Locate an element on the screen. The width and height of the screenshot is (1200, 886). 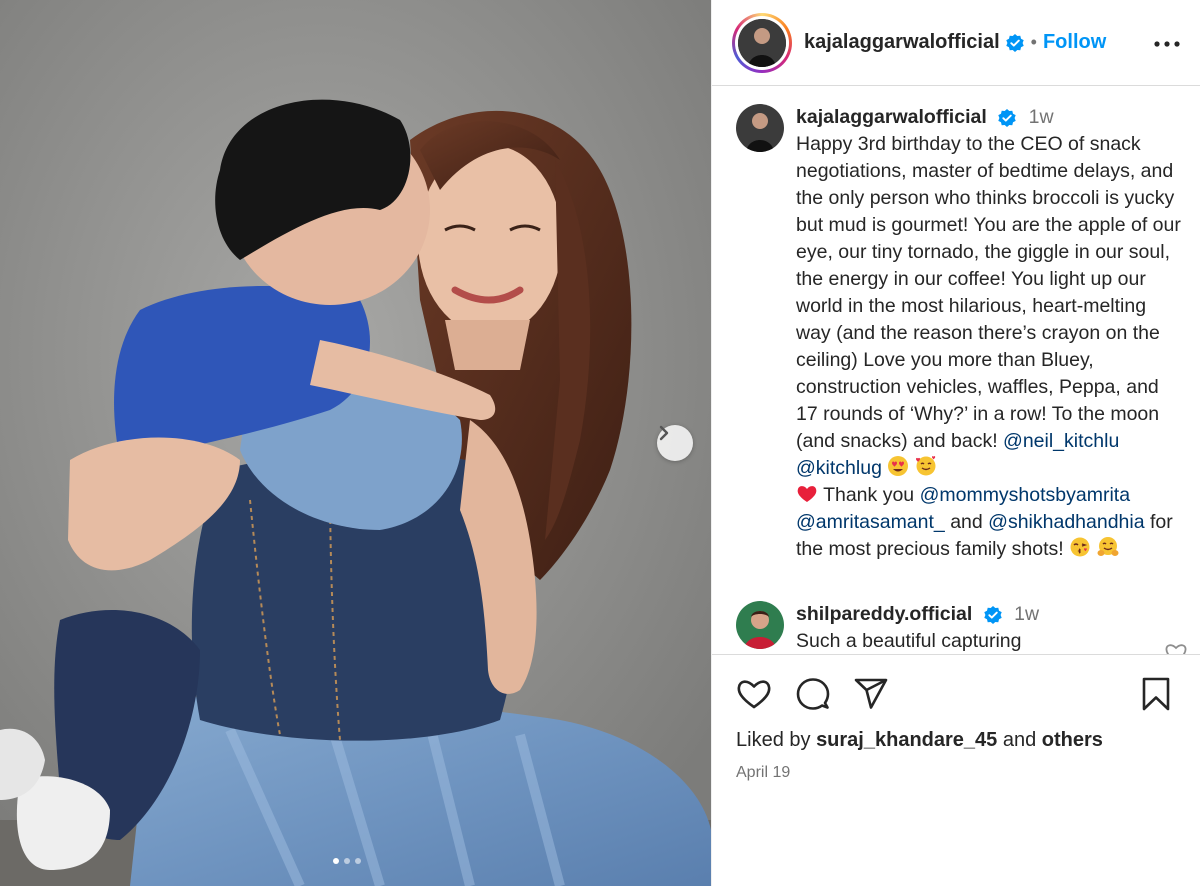
post-header: kajalaggarwalofficial • Follow is located at coordinates (956, 43).